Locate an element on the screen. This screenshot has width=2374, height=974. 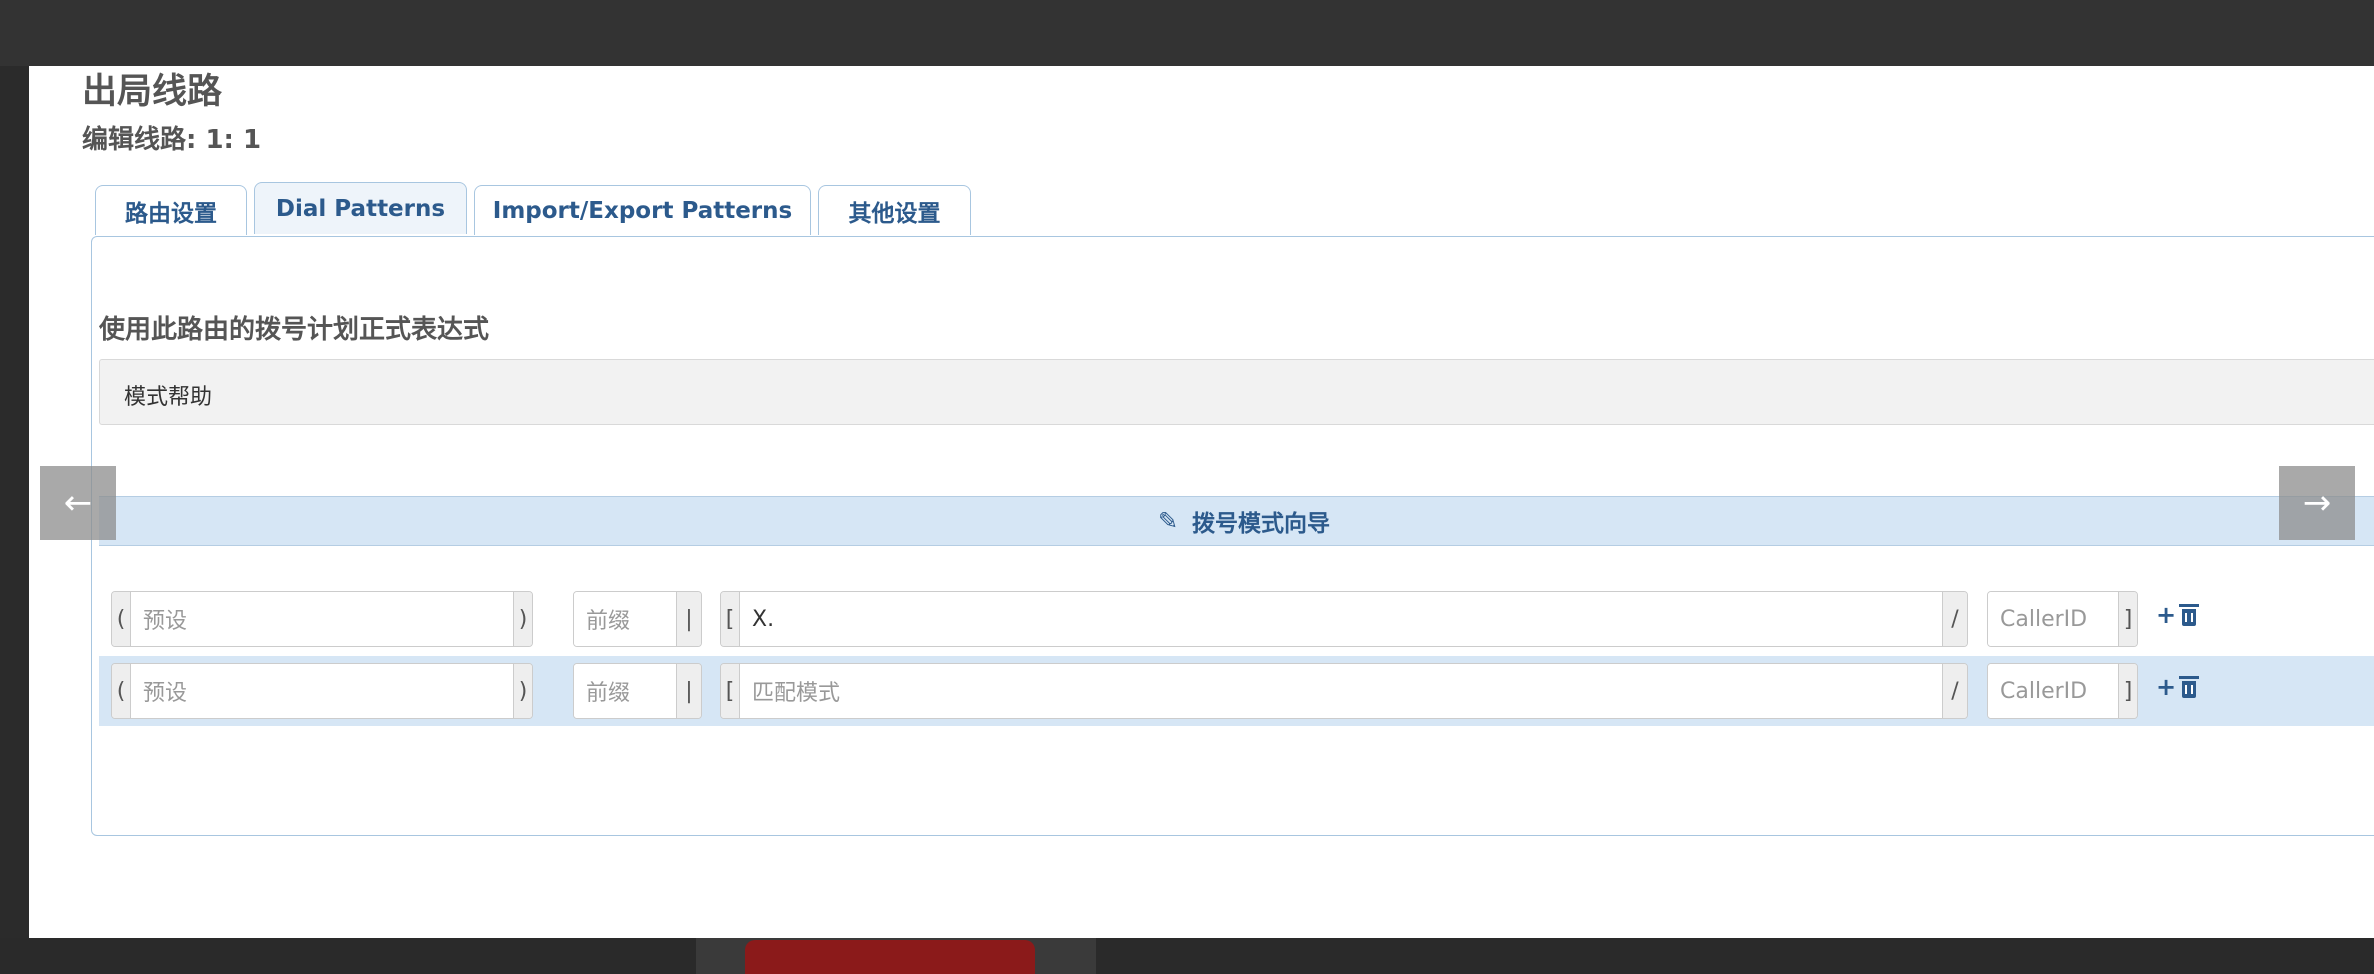
match-pattern-input-group: [ X. / is located at coordinates (1344, 619).